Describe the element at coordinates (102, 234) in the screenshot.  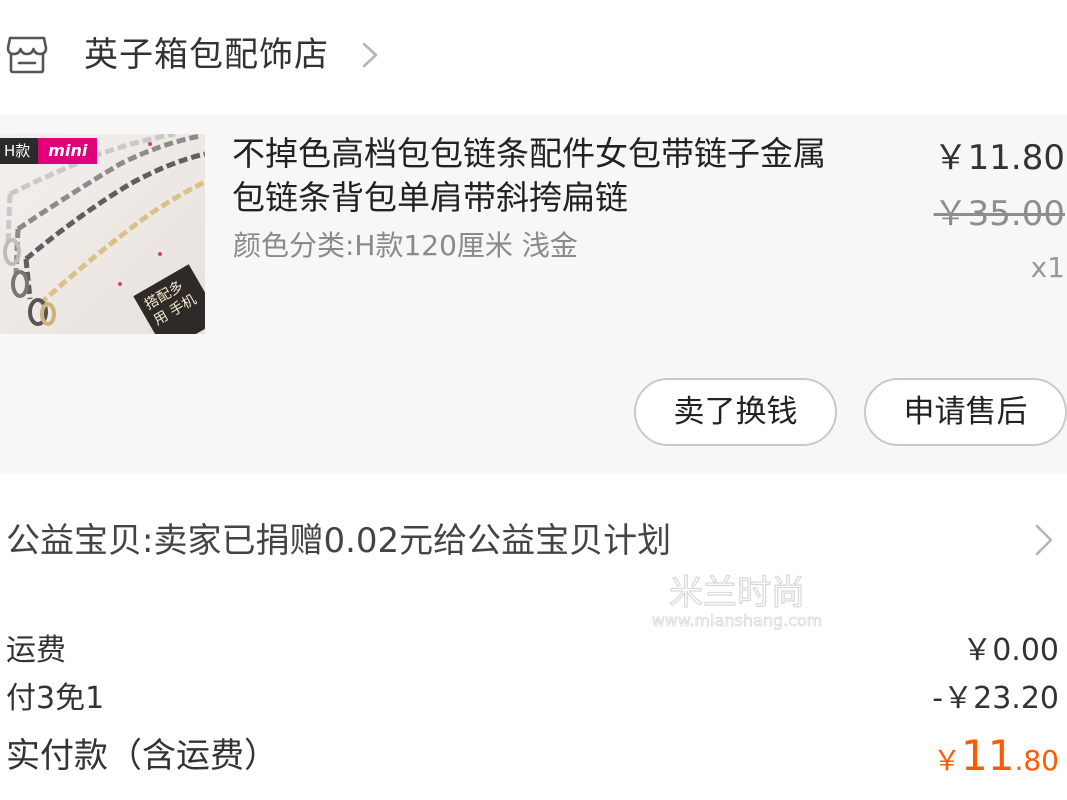
I see `product-thumbnail: H款 mini 搭配多用 手机` at that location.